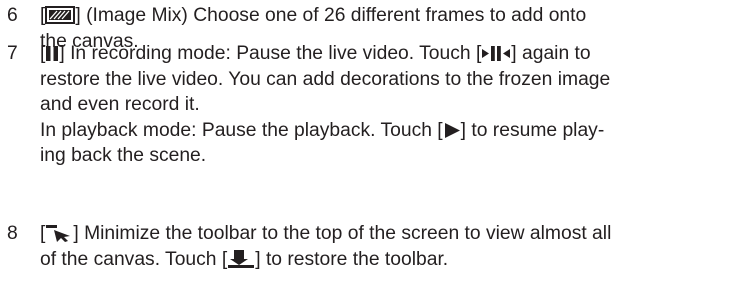  What do you see at coordinates (452, 130) in the screenshot?
I see `play-icon` at bounding box center [452, 130].